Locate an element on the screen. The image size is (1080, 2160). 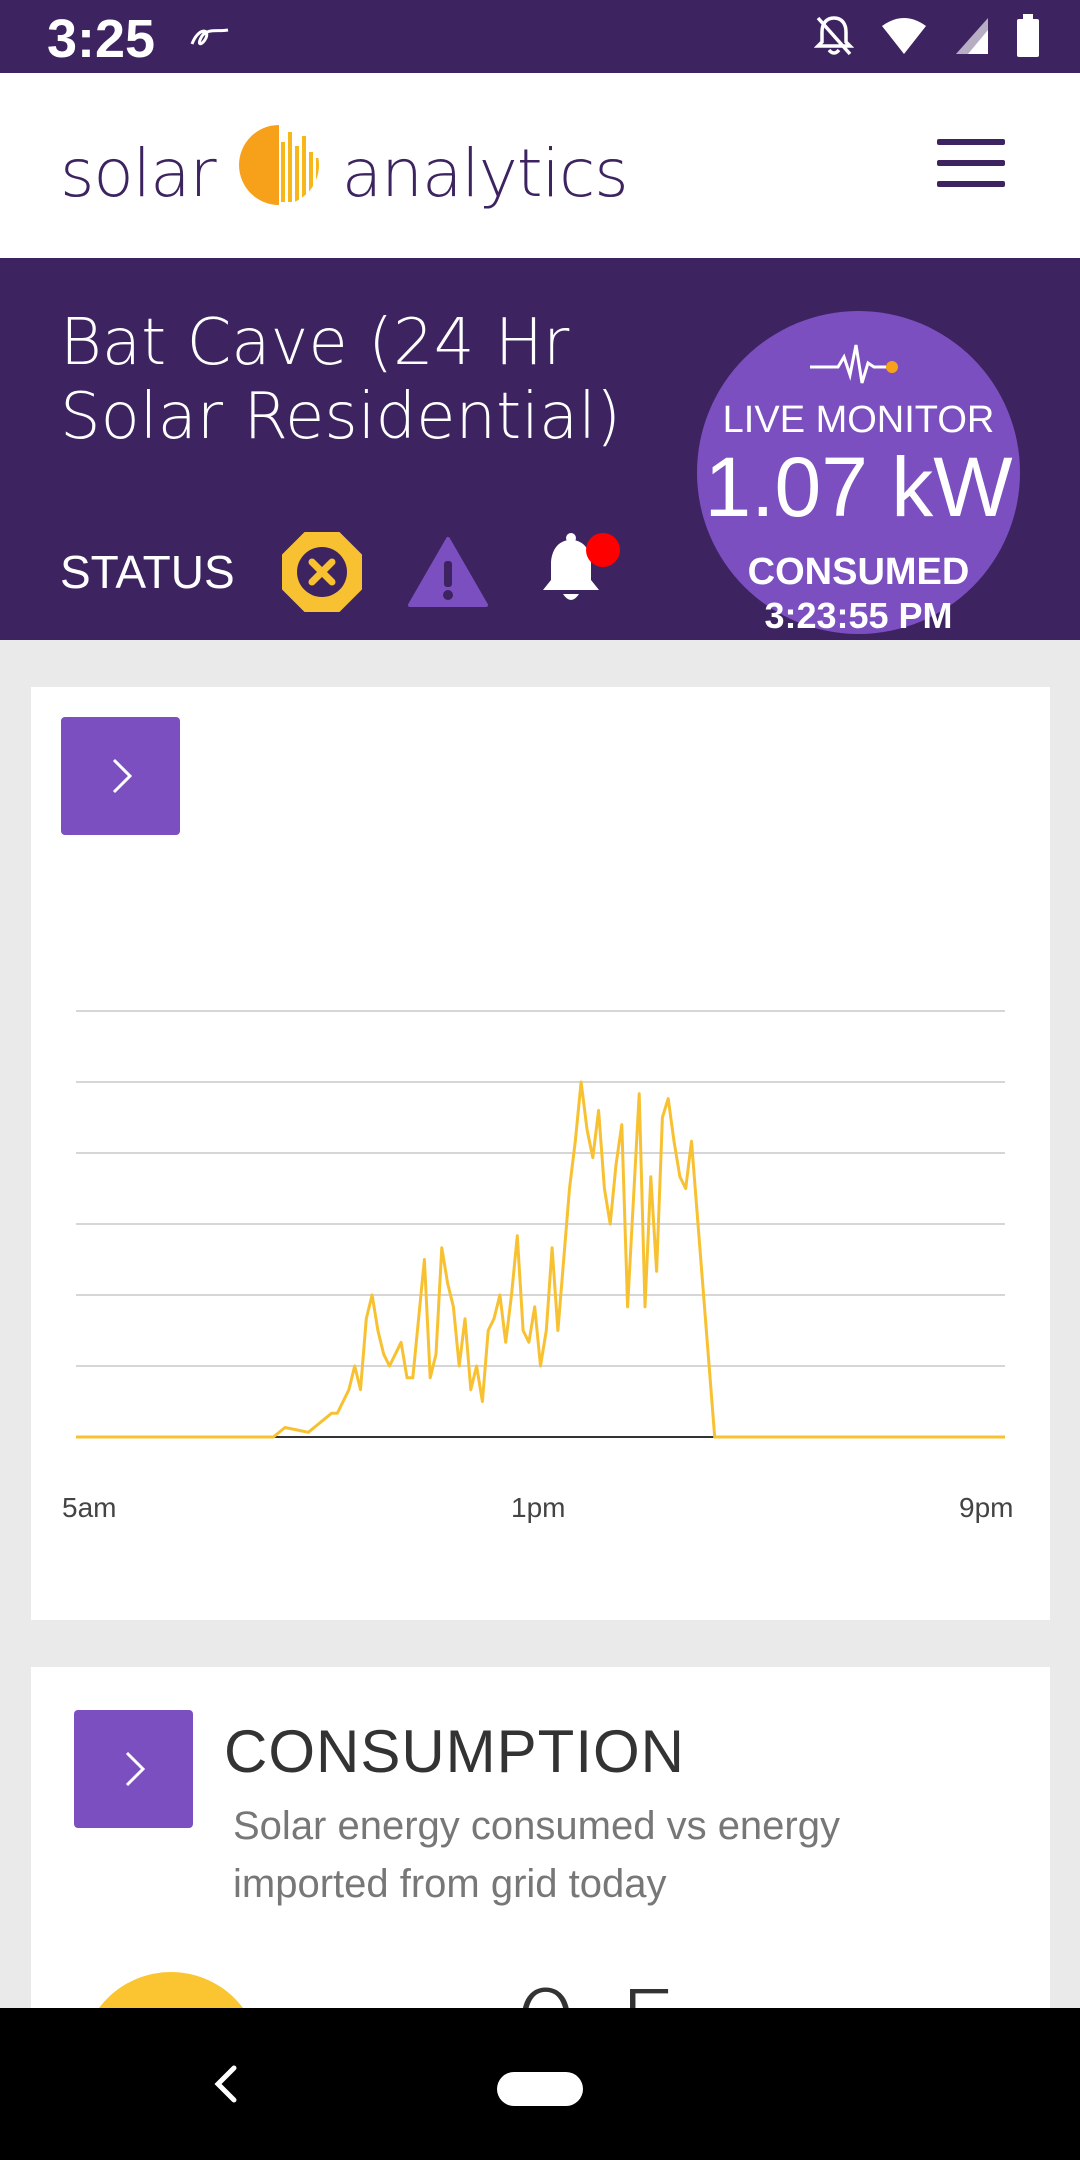
app-header: solar analytics is located at coordinates (540, 165).